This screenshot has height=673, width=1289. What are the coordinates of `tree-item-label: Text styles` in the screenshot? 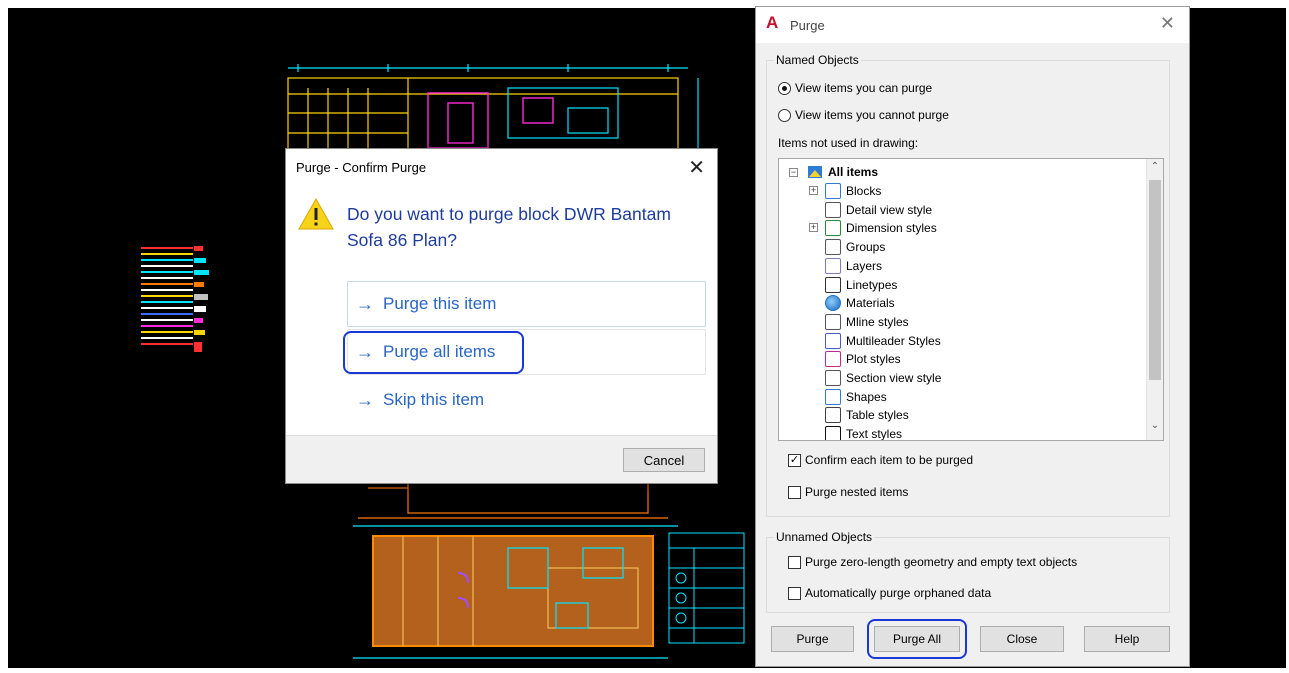 It's located at (874, 434).